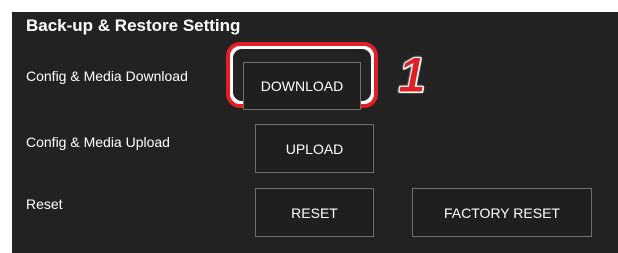  Describe the element at coordinates (98, 142) in the screenshot. I see `config-media-upload-label: Config & Media Upload` at that location.